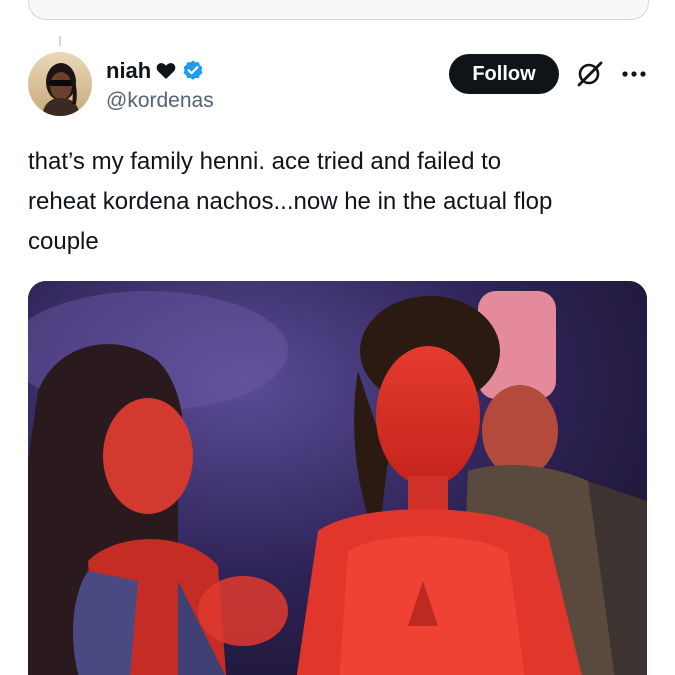  What do you see at coordinates (128, 71) in the screenshot?
I see `author-display-name: niah` at bounding box center [128, 71].